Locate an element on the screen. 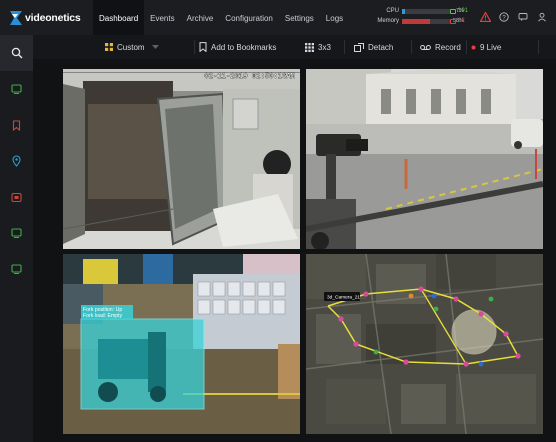 The width and height of the screenshot is (556, 442). nav-archive: Archive is located at coordinates (200, 17).